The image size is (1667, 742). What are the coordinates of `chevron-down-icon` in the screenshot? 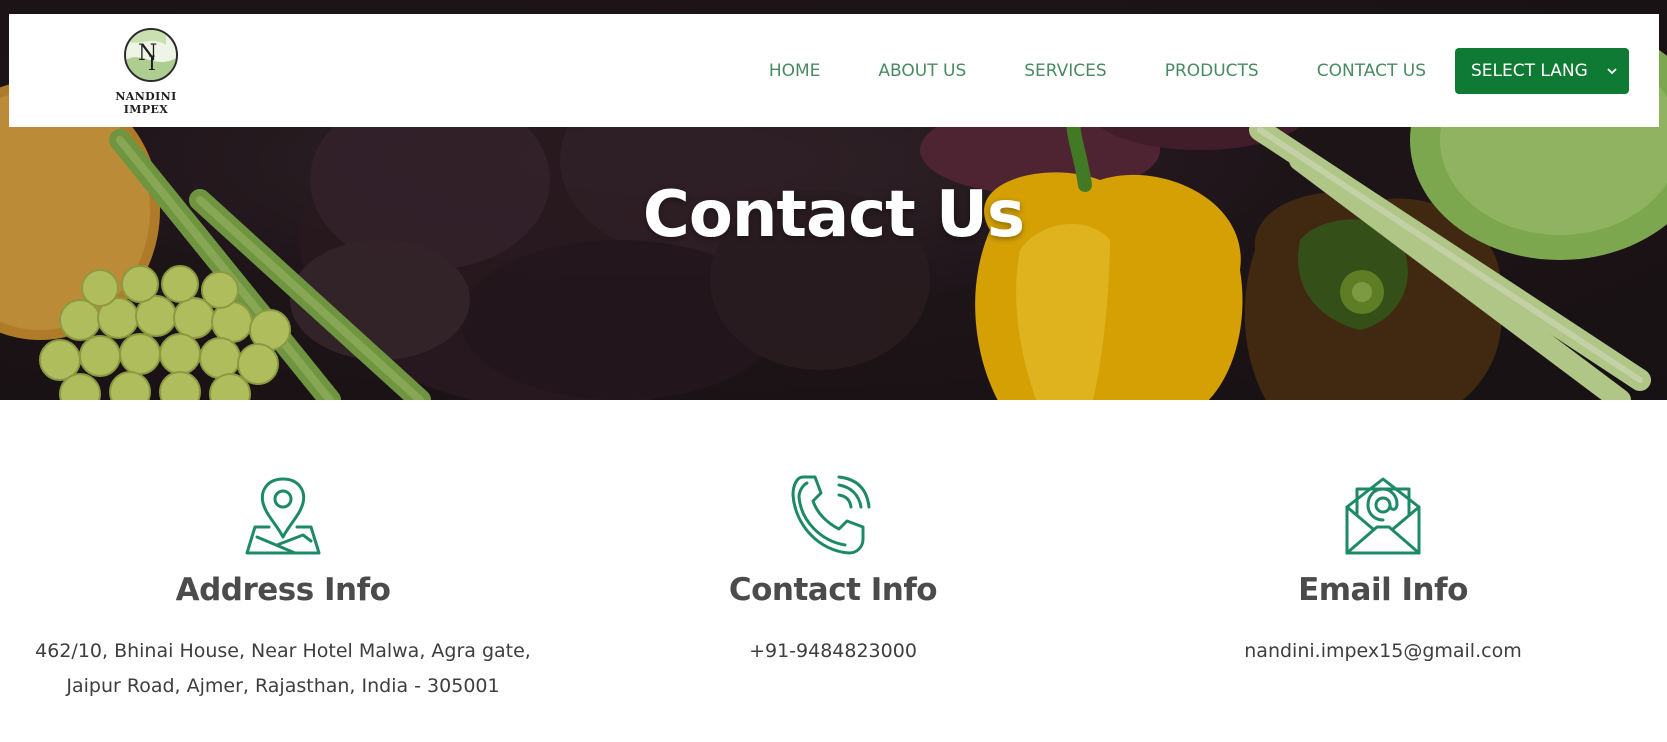 It's located at (1612, 70).